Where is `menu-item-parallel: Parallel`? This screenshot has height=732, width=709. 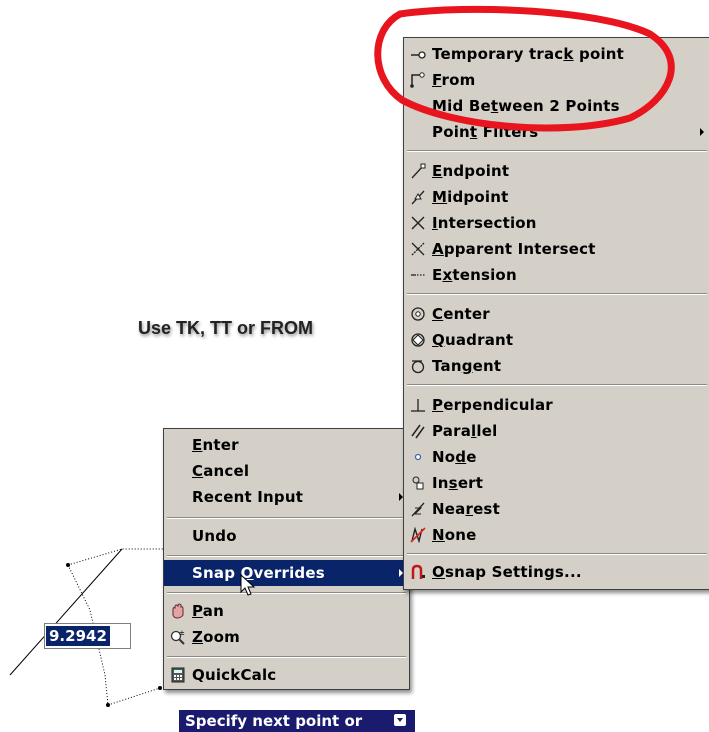 menu-item-parallel: Parallel is located at coordinates (556, 431).